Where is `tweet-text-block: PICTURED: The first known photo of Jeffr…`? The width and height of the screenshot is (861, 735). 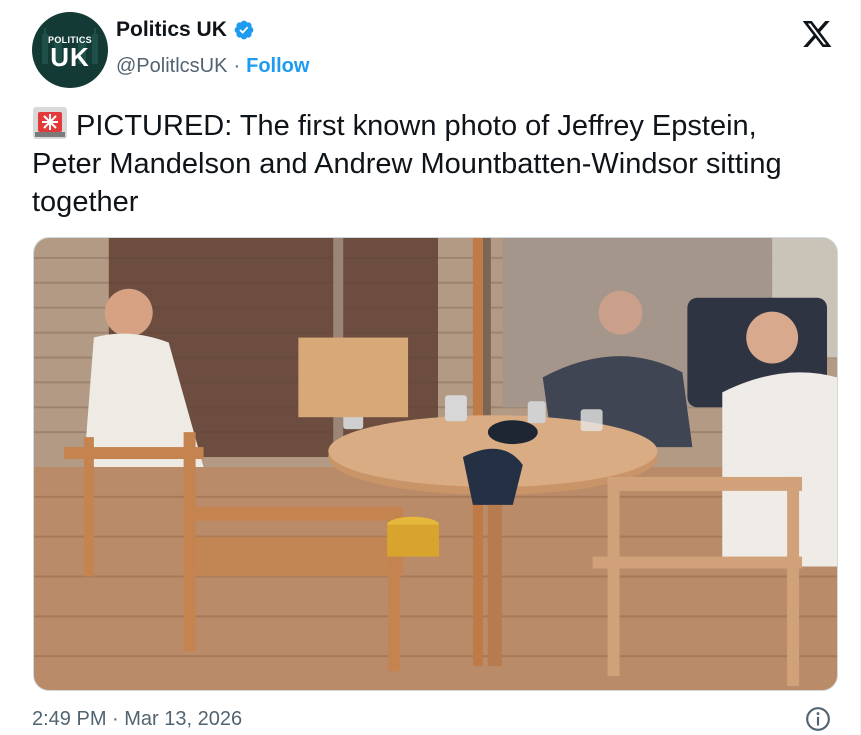 tweet-text-block: PICTURED: The first known photo of Jeffr… is located at coordinates (432, 163).